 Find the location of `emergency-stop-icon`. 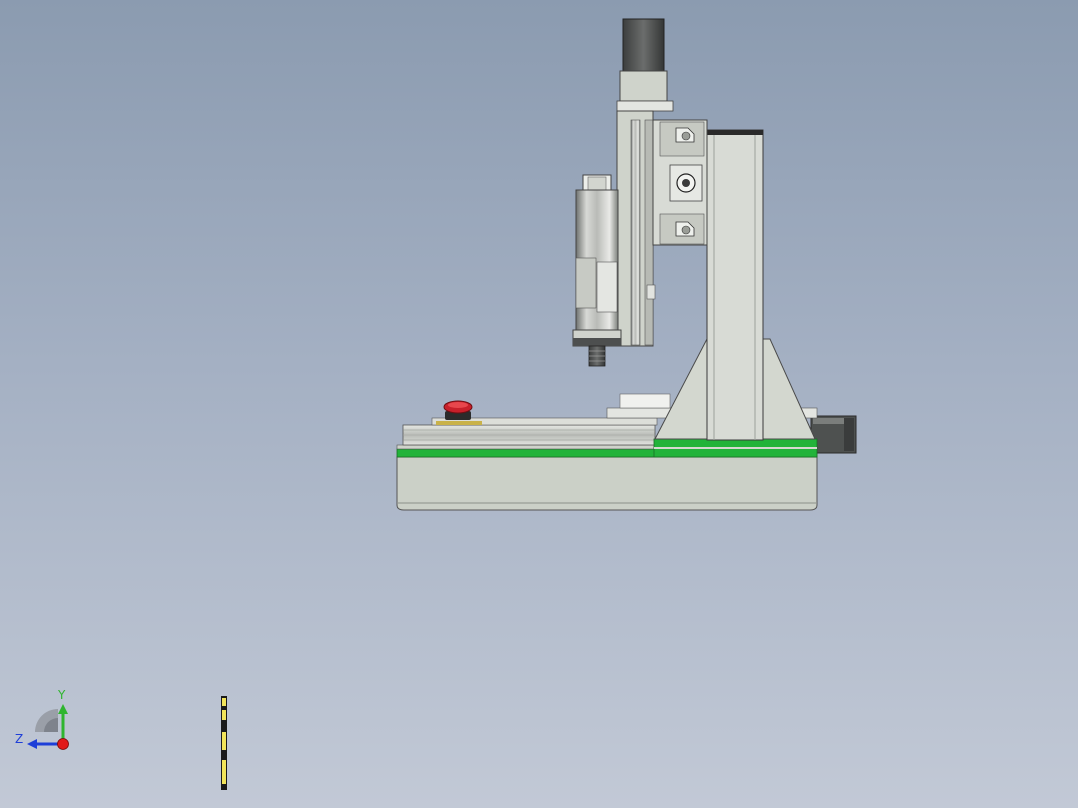

emergency-stop-icon is located at coordinates (459, 412).